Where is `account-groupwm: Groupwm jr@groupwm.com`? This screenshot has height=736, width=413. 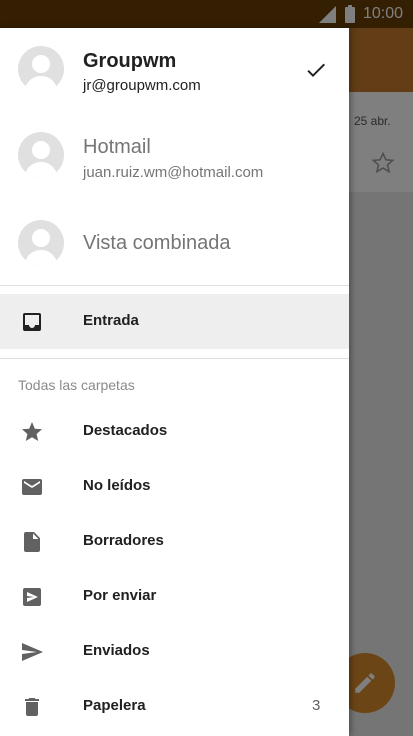 account-groupwm: Groupwm jr@groupwm.com is located at coordinates (174, 72).